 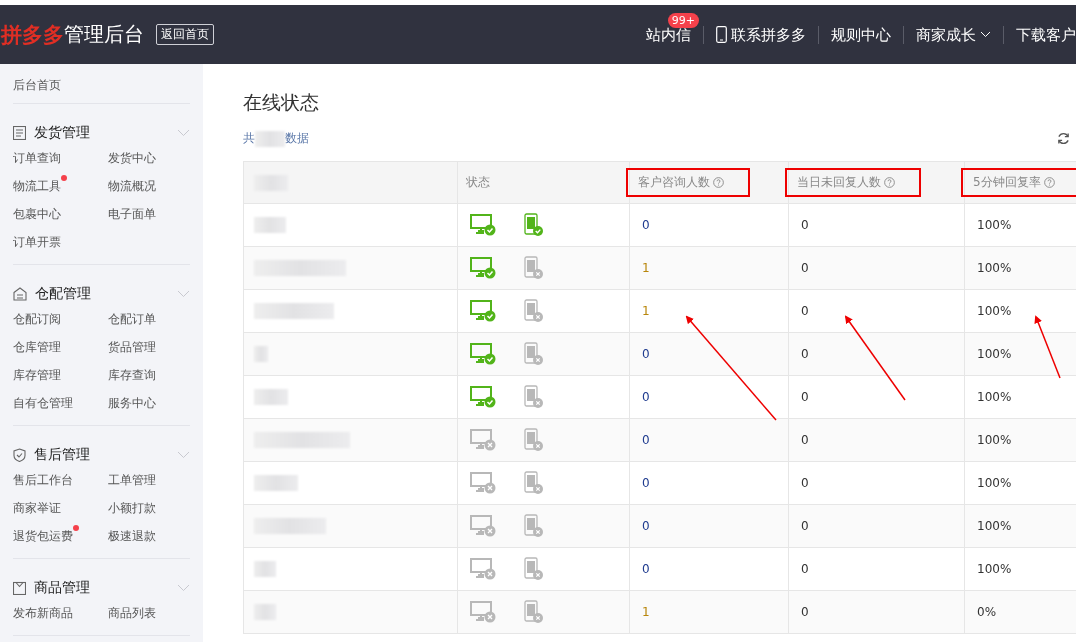 I want to click on page-title: 在线状态, so click(x=281, y=102).